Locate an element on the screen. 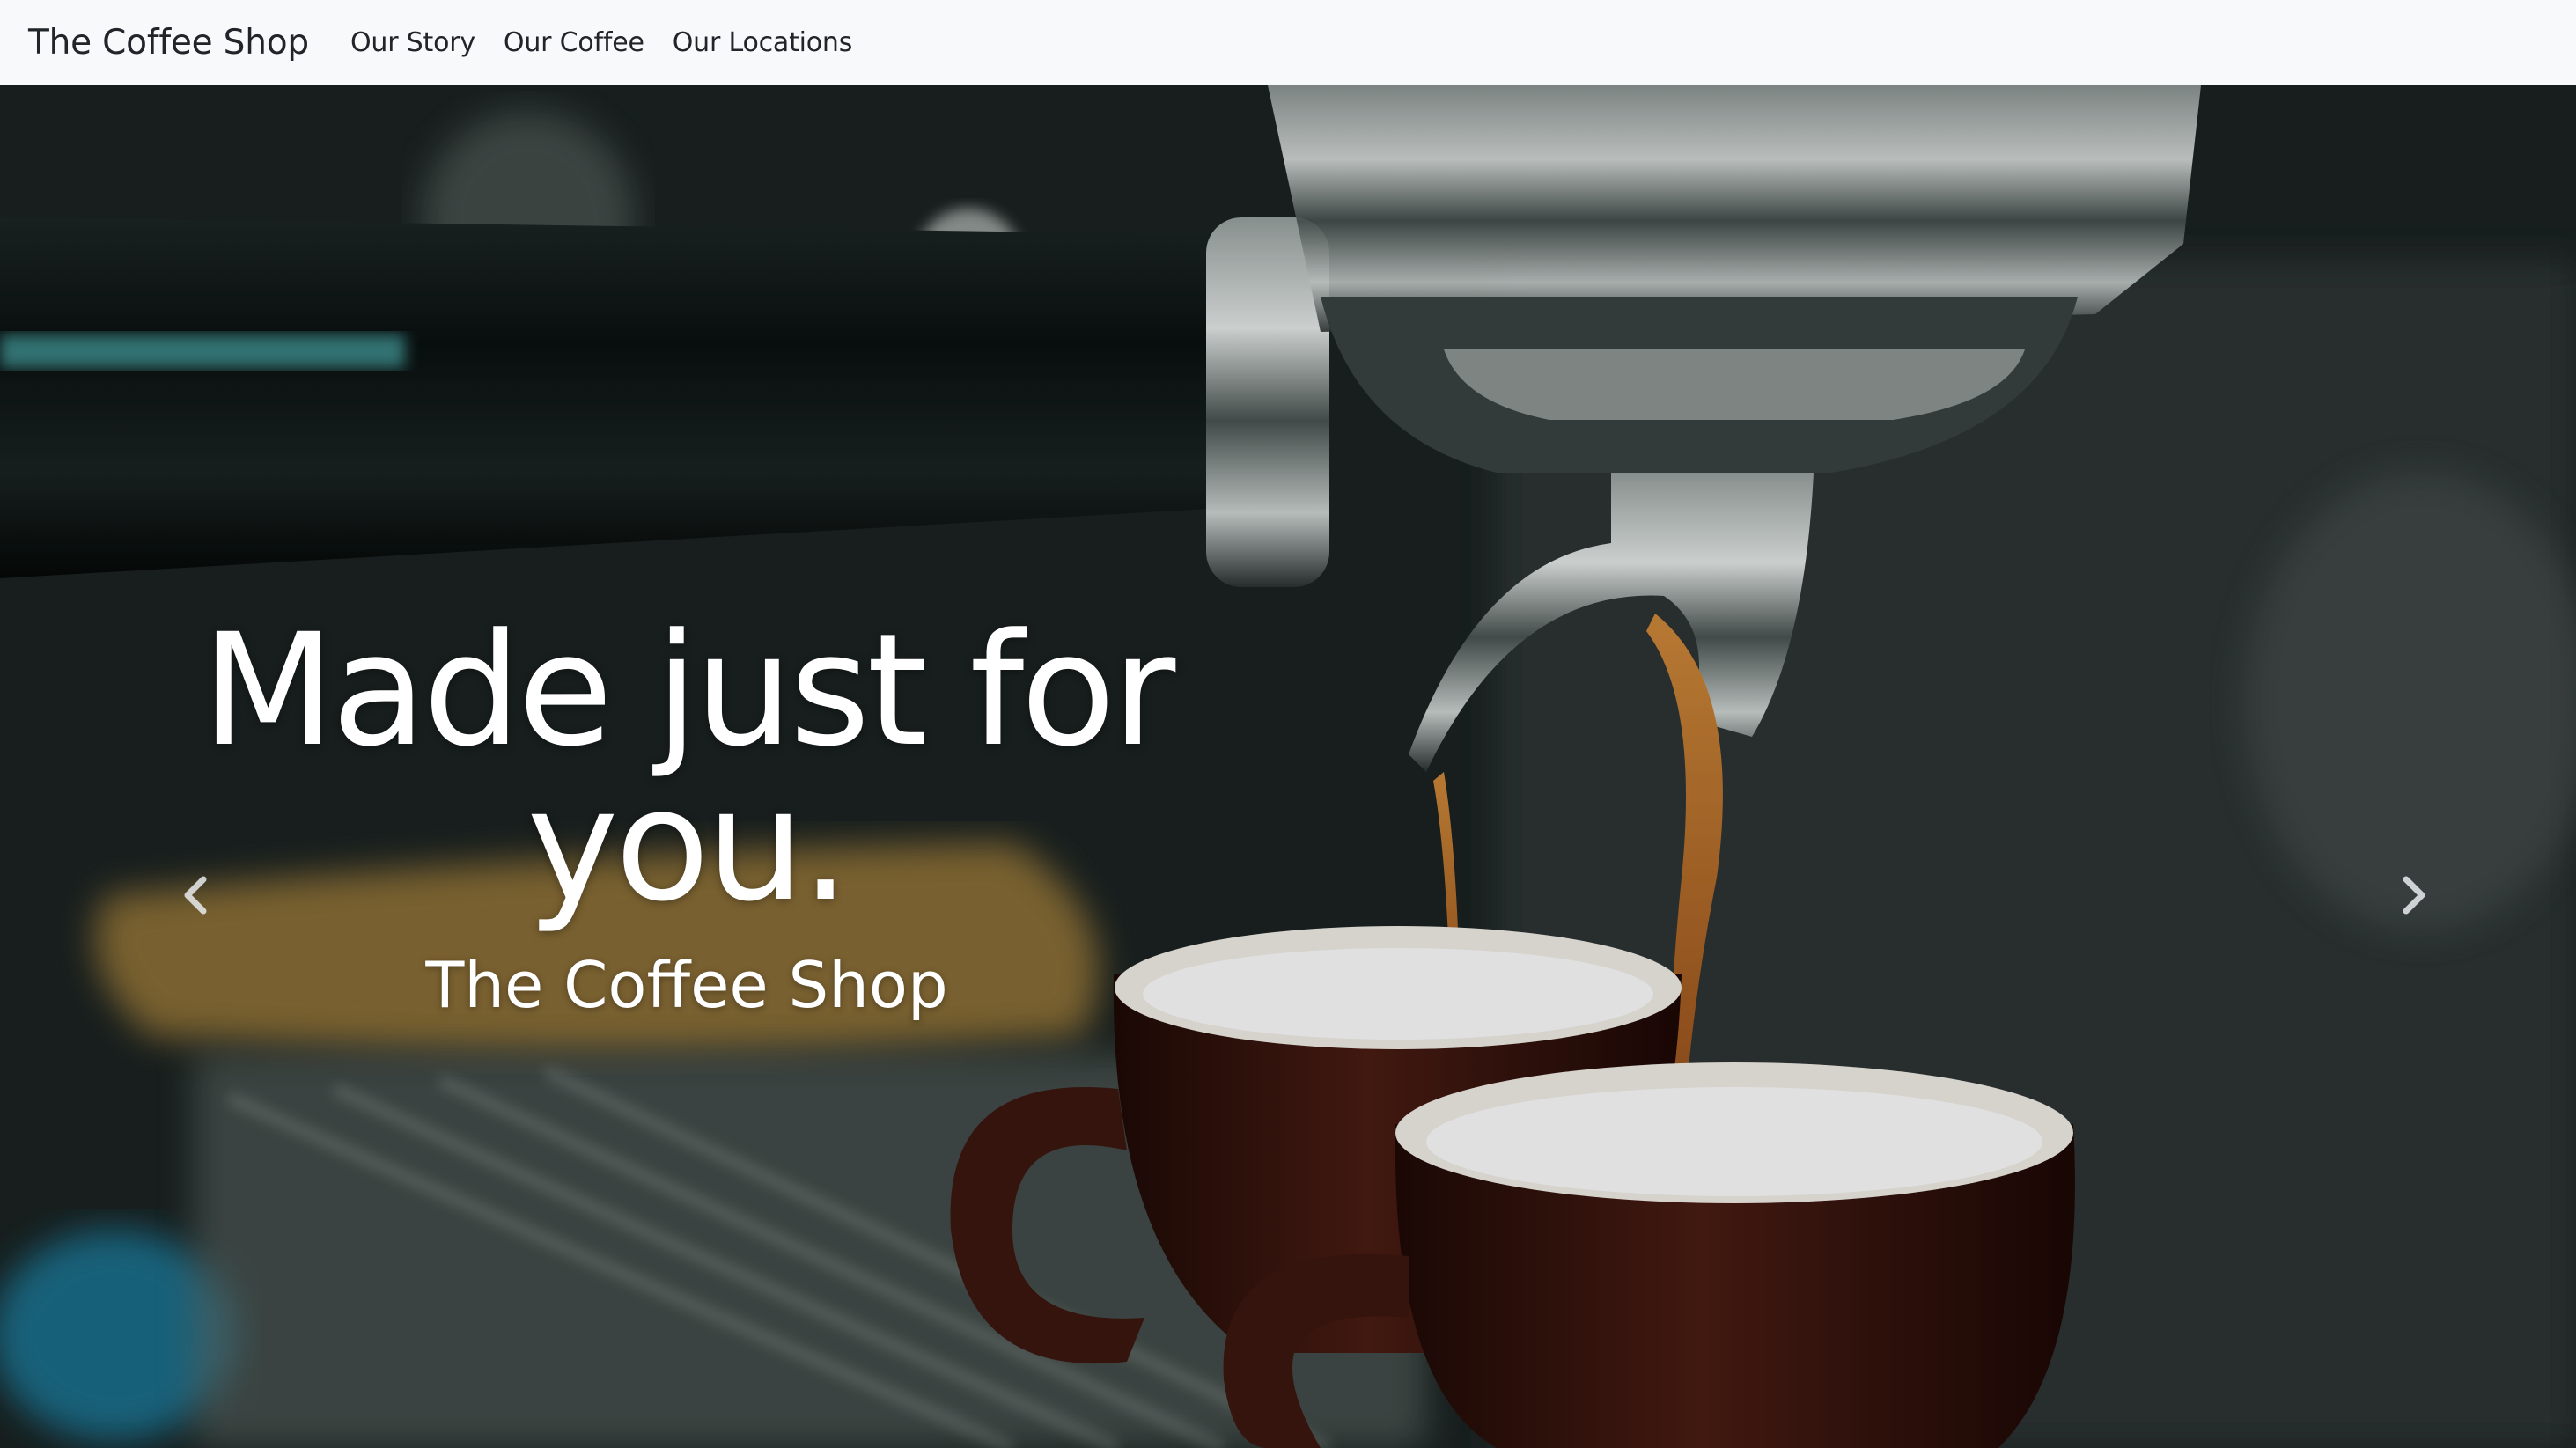 The height and width of the screenshot is (1448, 2576). carousel-prev-button is located at coordinates (195, 895).